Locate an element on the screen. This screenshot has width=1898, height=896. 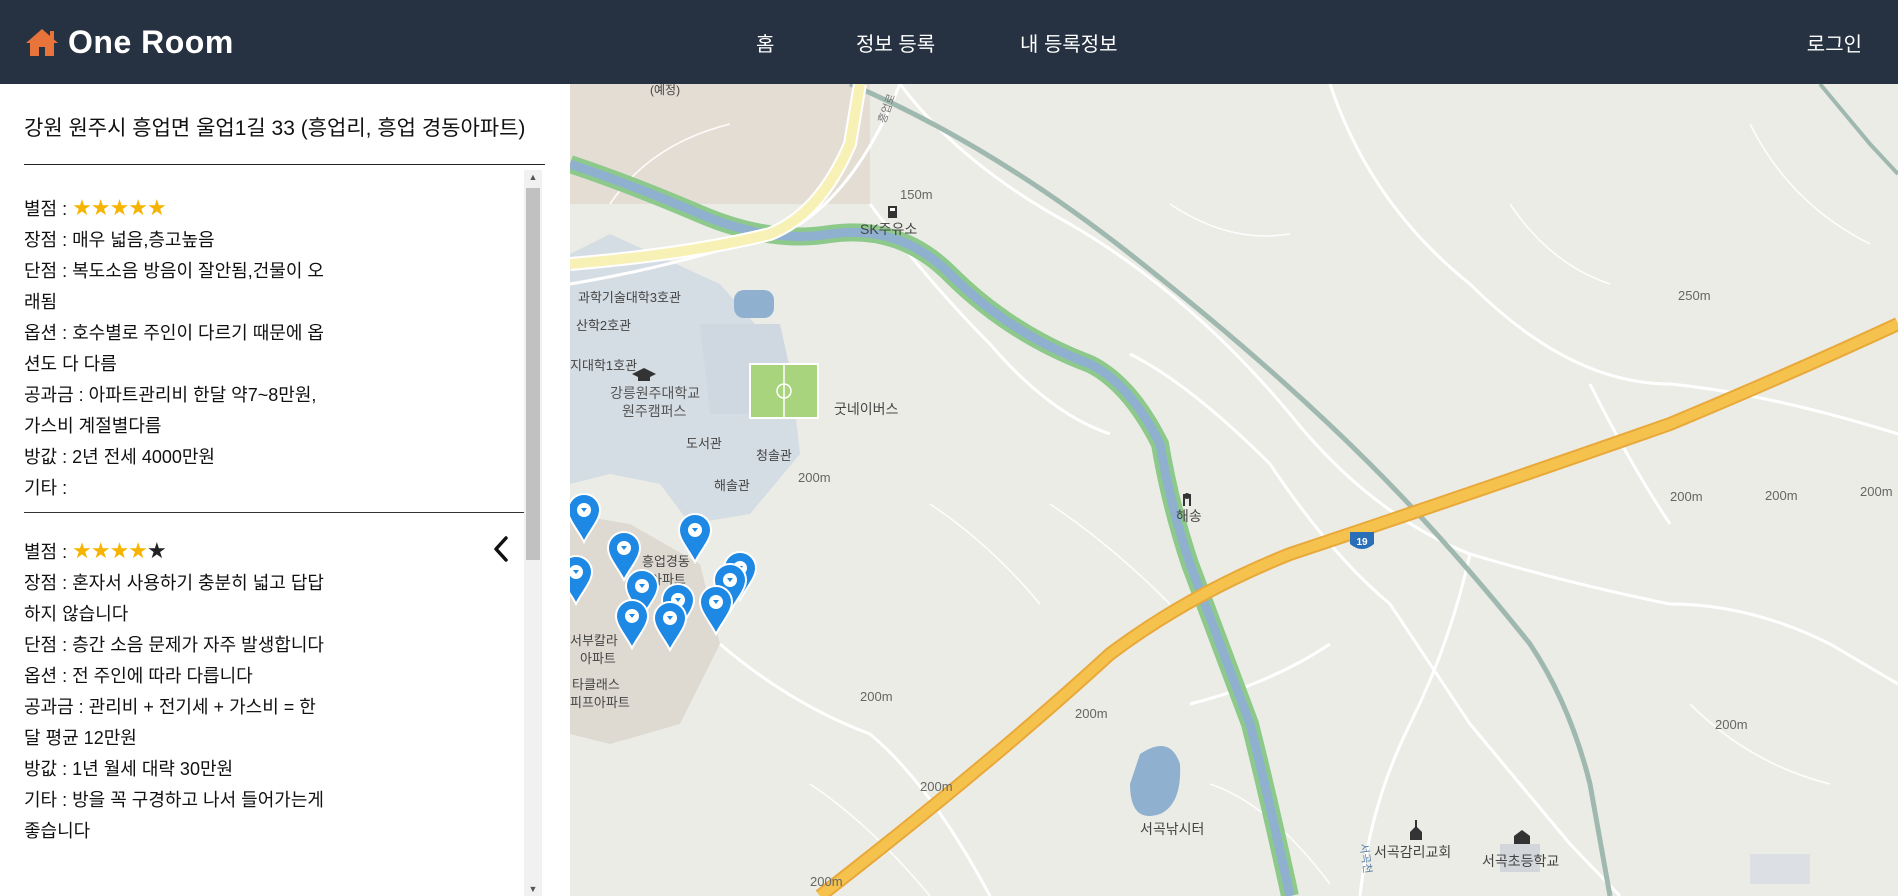
address-title: 강원 원주시 흥업면 울업1길 33 (흥업리, 흥업 경동아파트) is located at coordinates (275, 128).